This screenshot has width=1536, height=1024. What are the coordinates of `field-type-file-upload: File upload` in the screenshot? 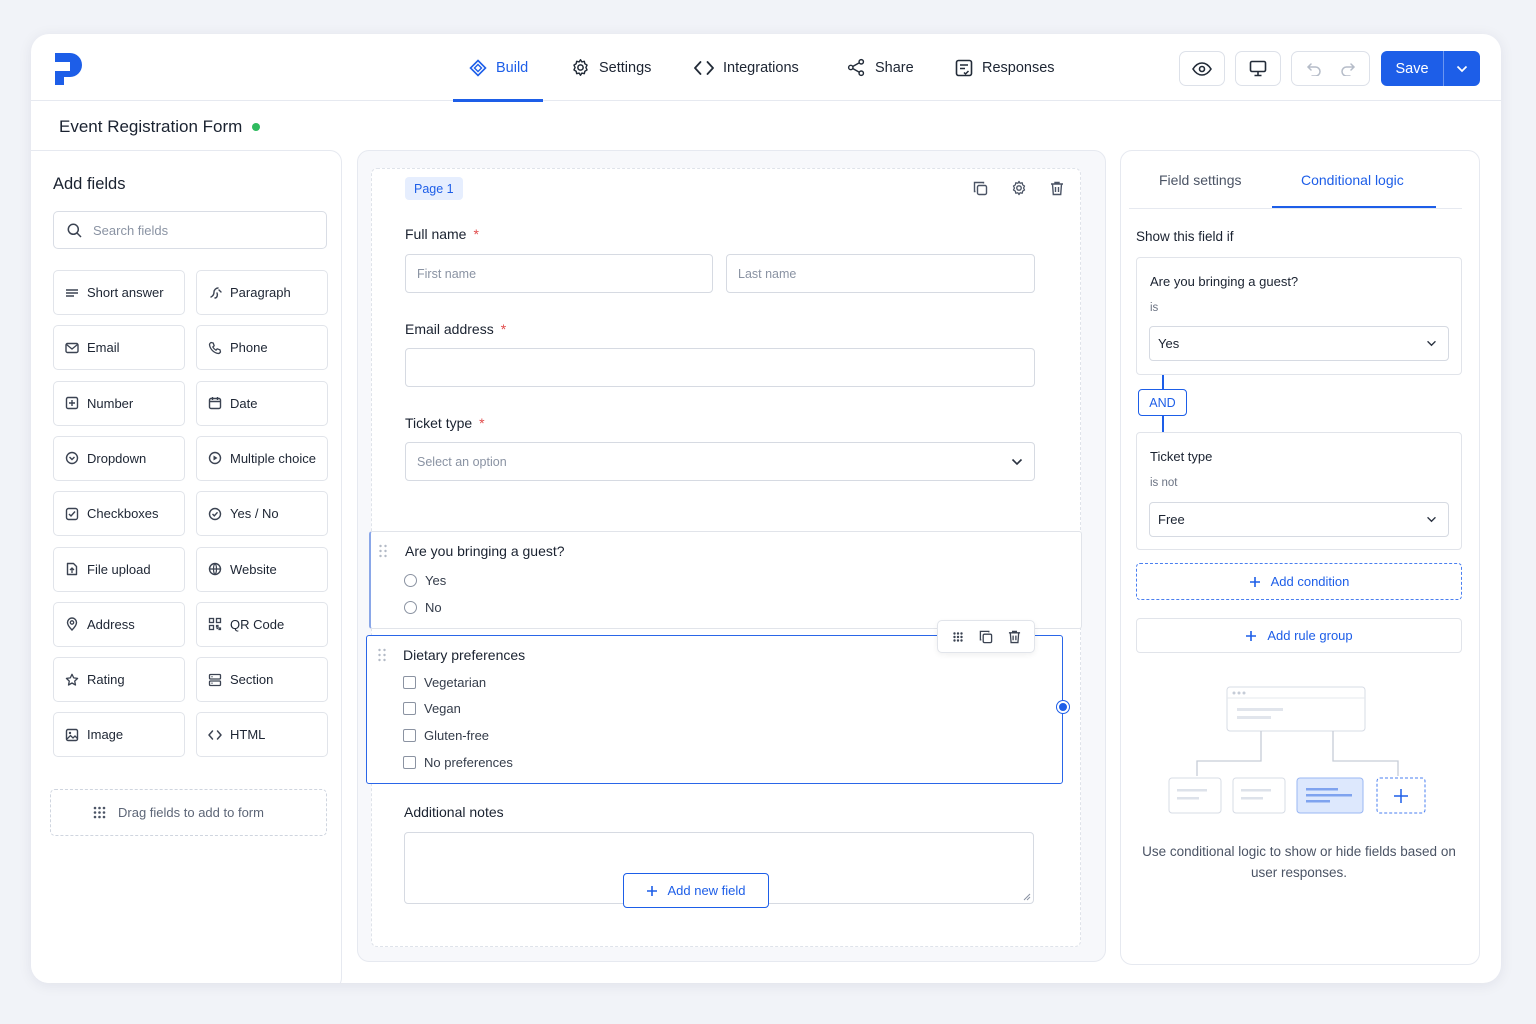 It's located at (119, 569).